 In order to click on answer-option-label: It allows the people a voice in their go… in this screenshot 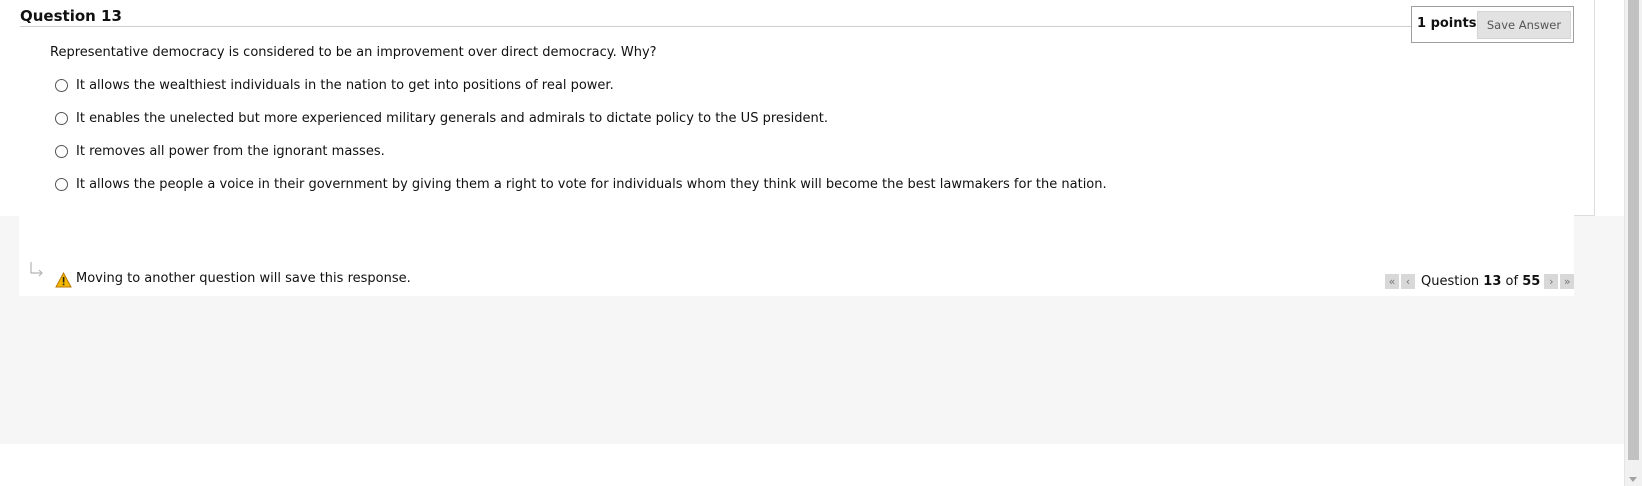, I will do `click(591, 184)`.